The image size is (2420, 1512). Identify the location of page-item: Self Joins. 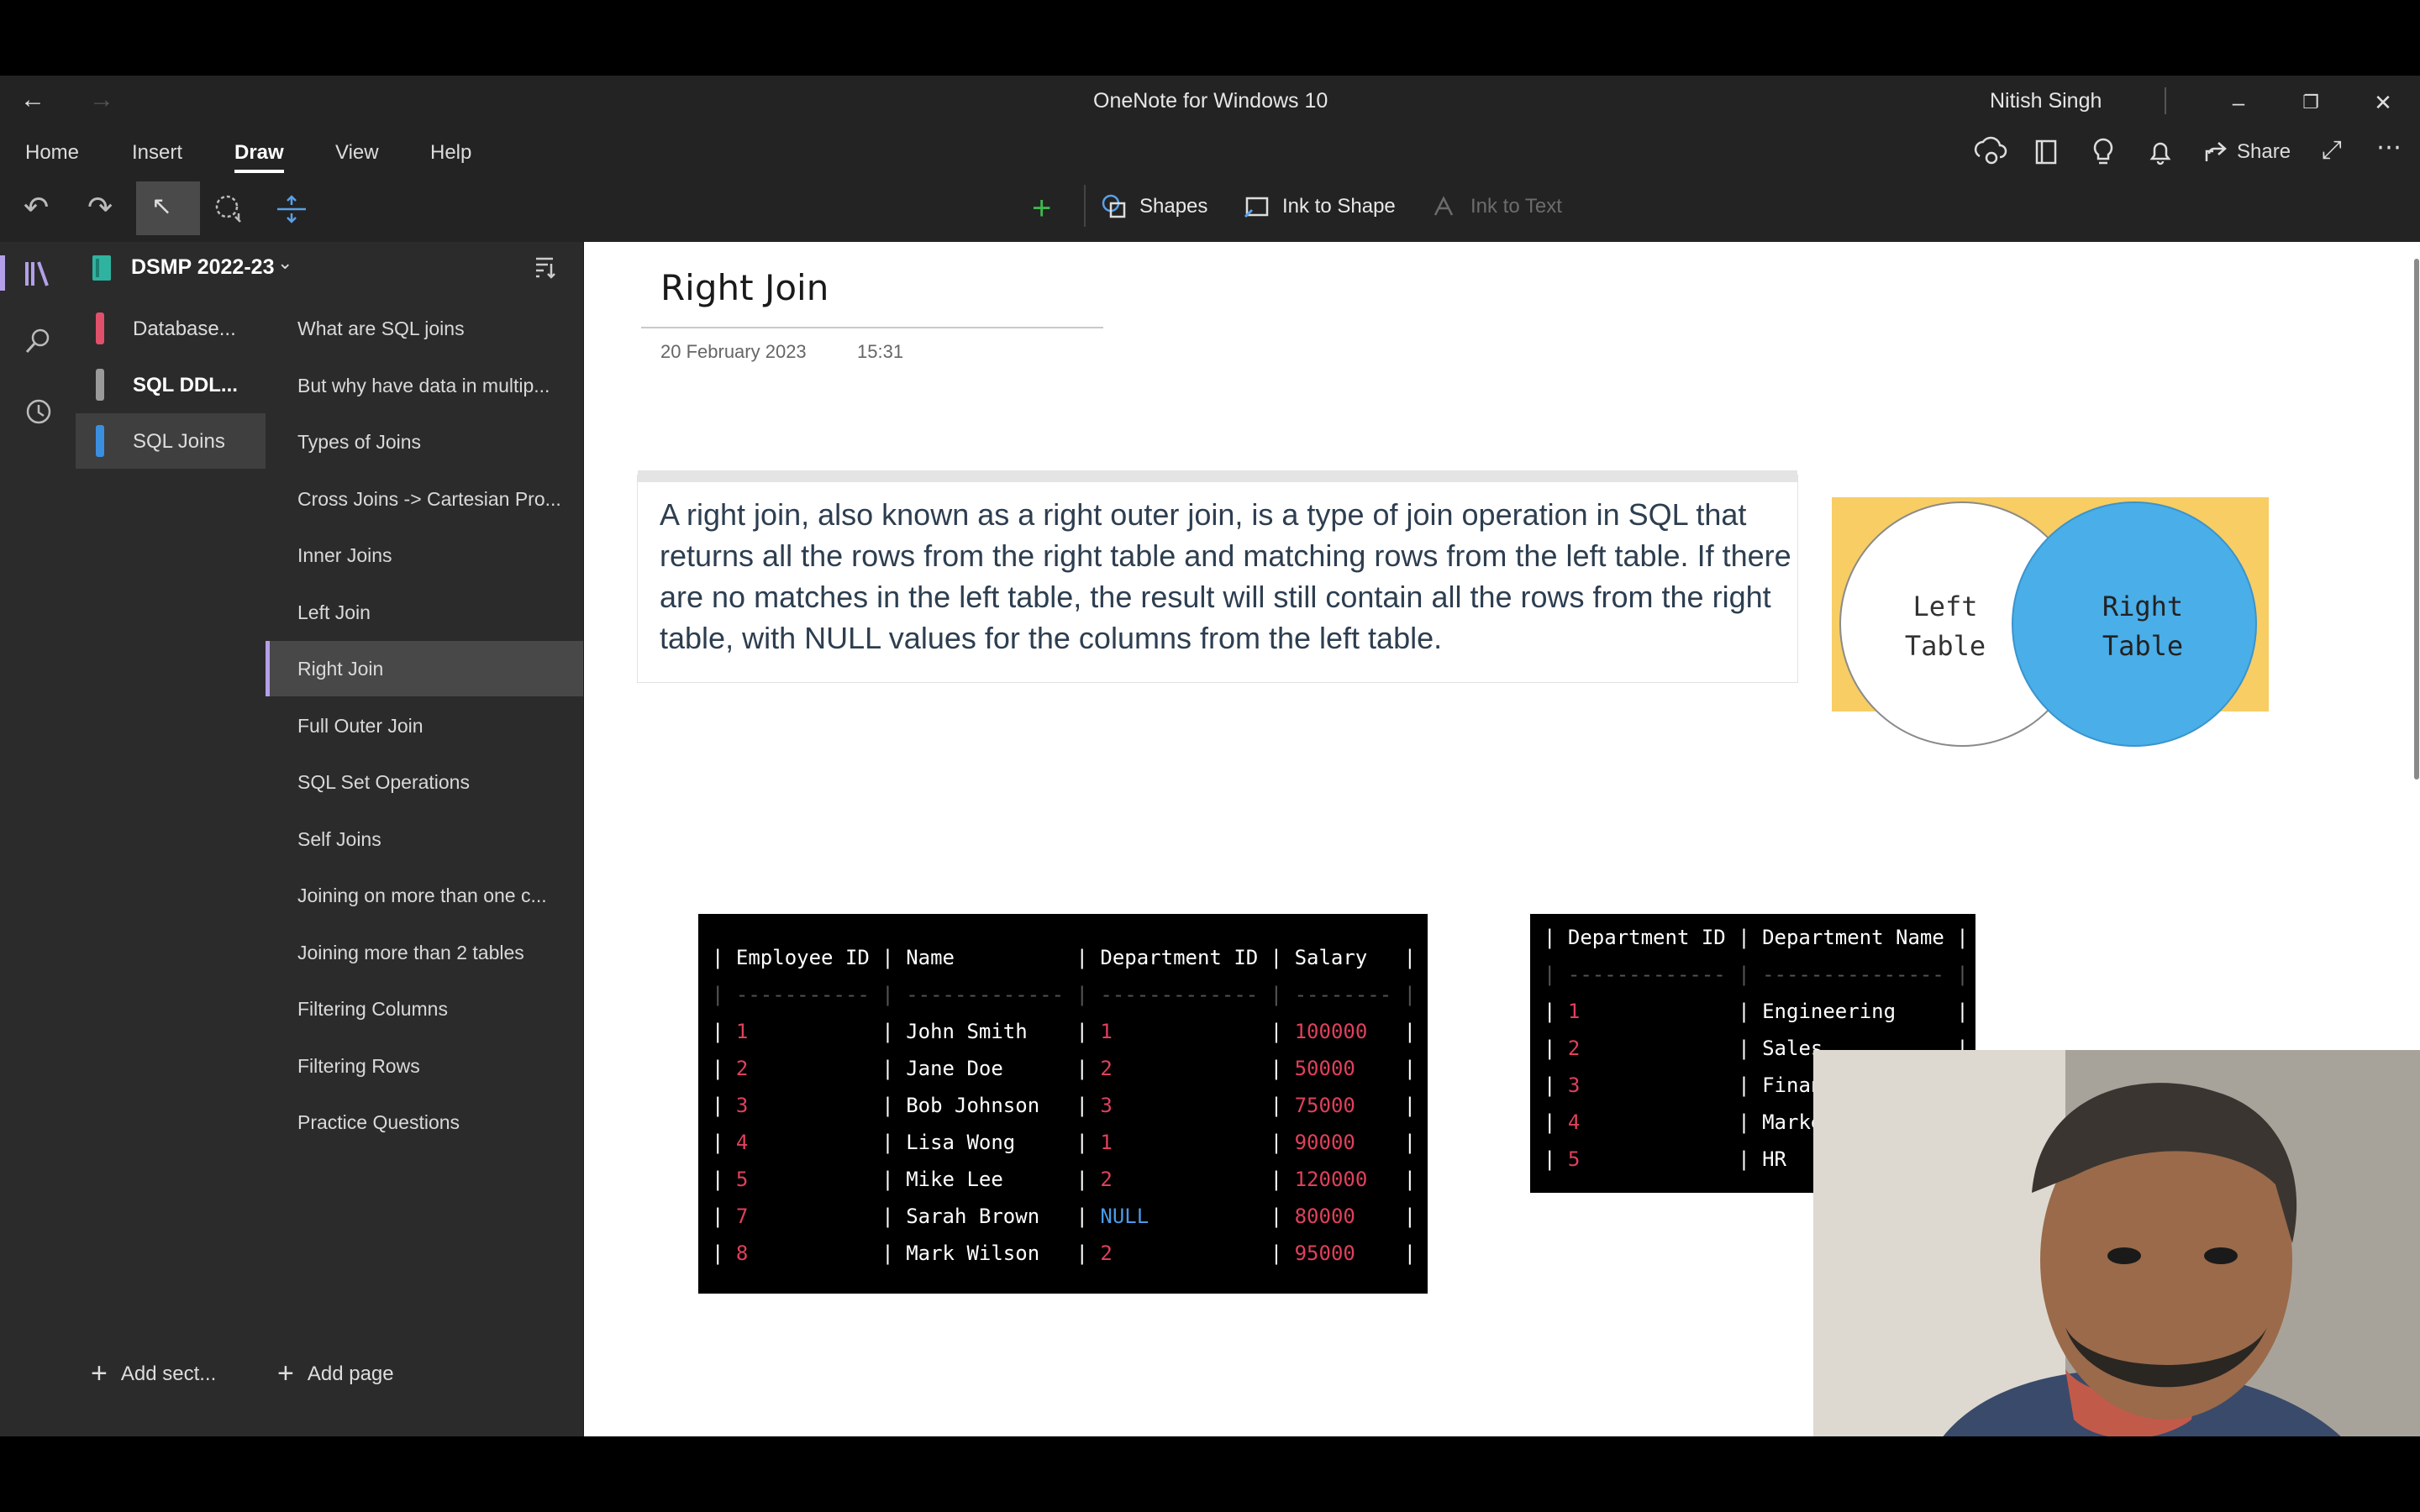
(424, 839).